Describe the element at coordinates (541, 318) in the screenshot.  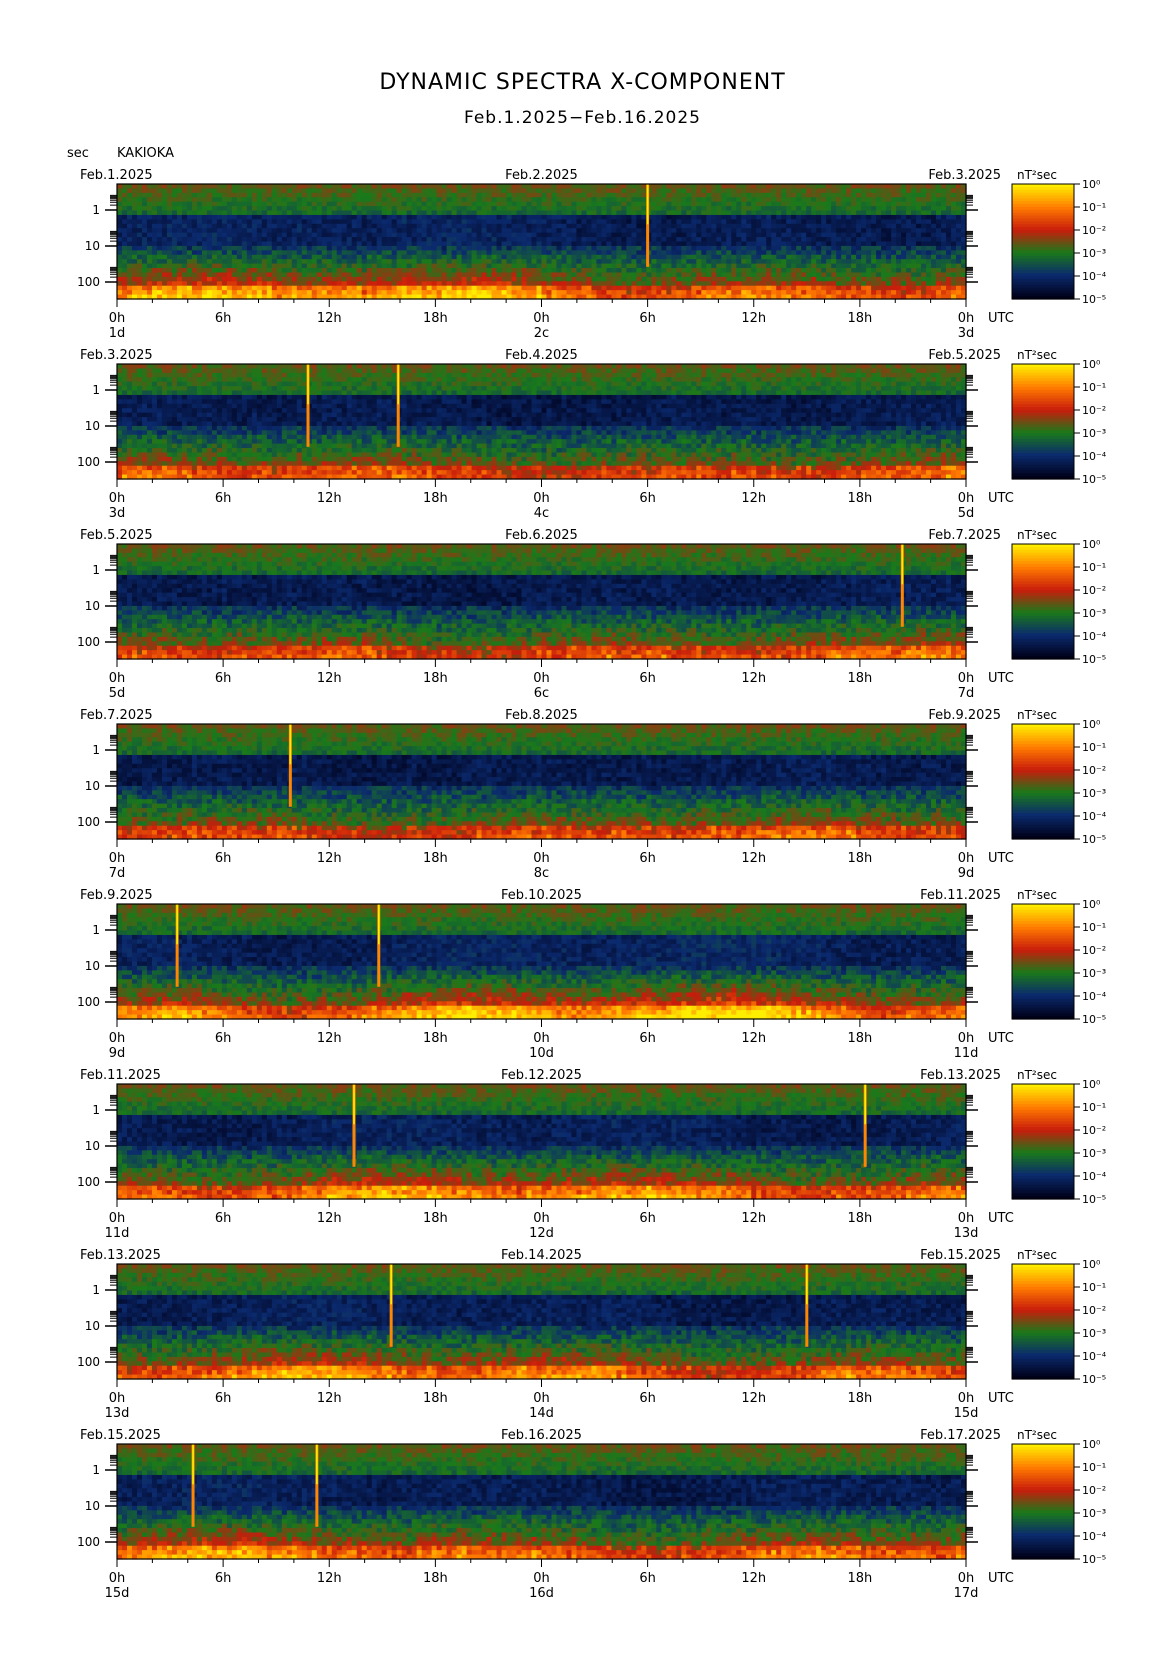
I see `x-tick-label: 0h` at that location.